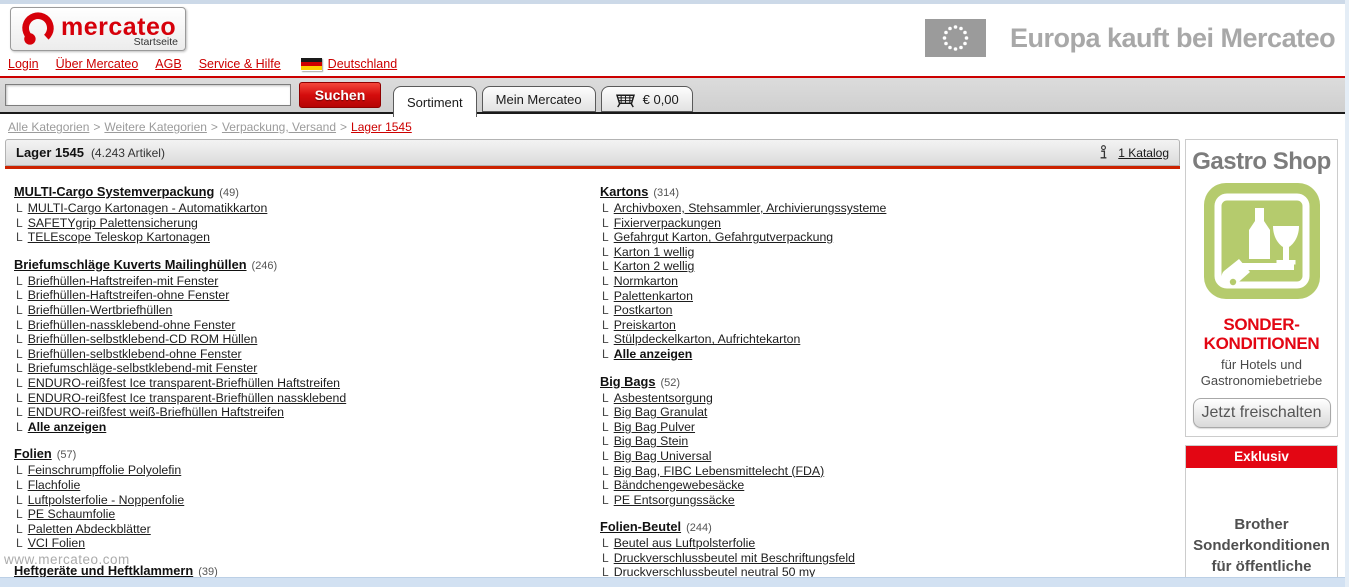 The width and height of the screenshot is (1349, 587). What do you see at coordinates (148, 208) in the screenshot?
I see `subcategory-link: MULTI-Cargo Kartonagen - Automatikkarton` at bounding box center [148, 208].